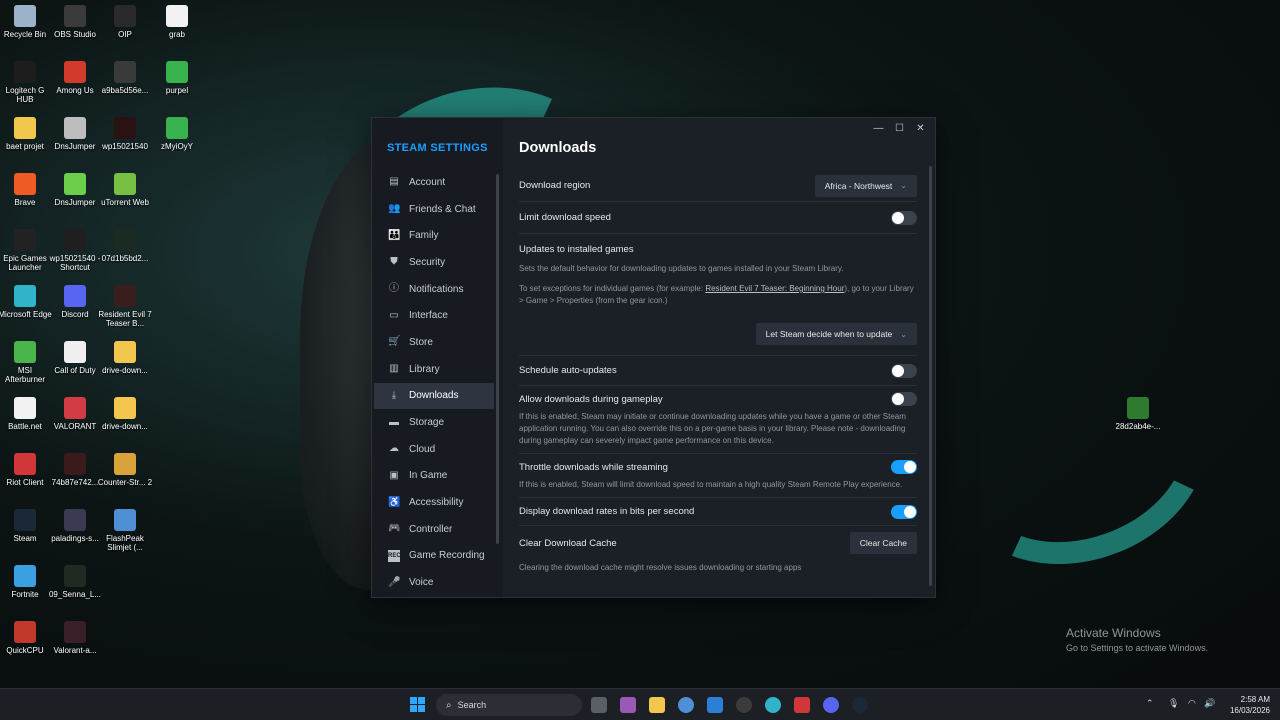  I want to click on sidebar-item-cloud: ☁ Cloud, so click(437, 449).